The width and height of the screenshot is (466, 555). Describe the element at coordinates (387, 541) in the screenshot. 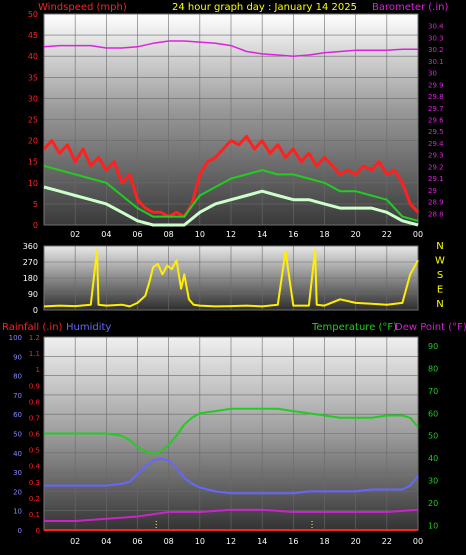

I see `temp-x-tick: 22` at that location.